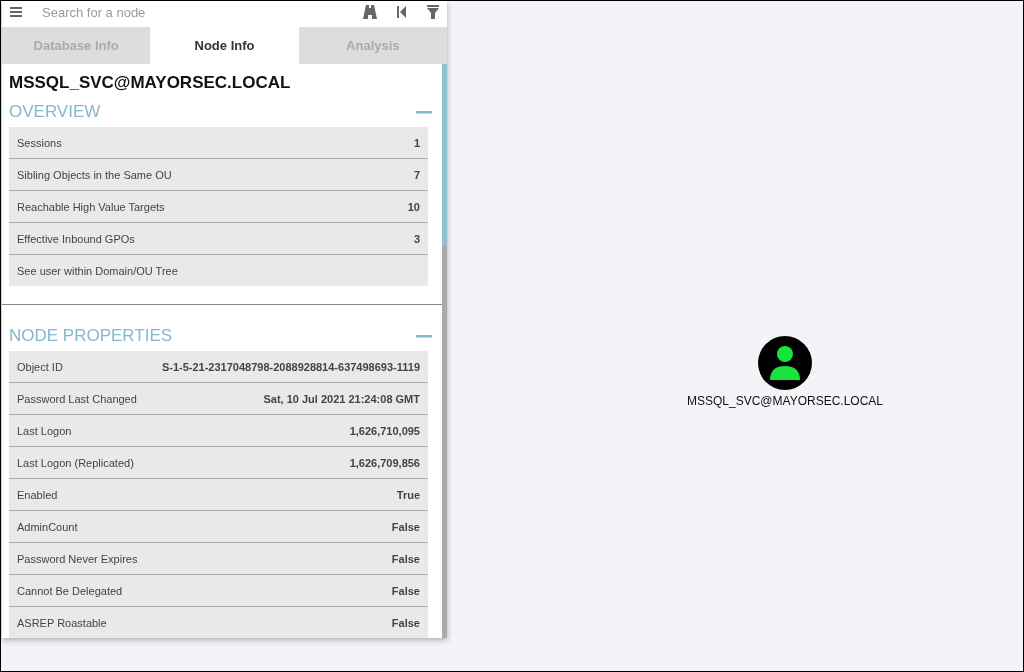 This screenshot has height=672, width=1024. I want to click on property-value: 1, so click(416, 142).